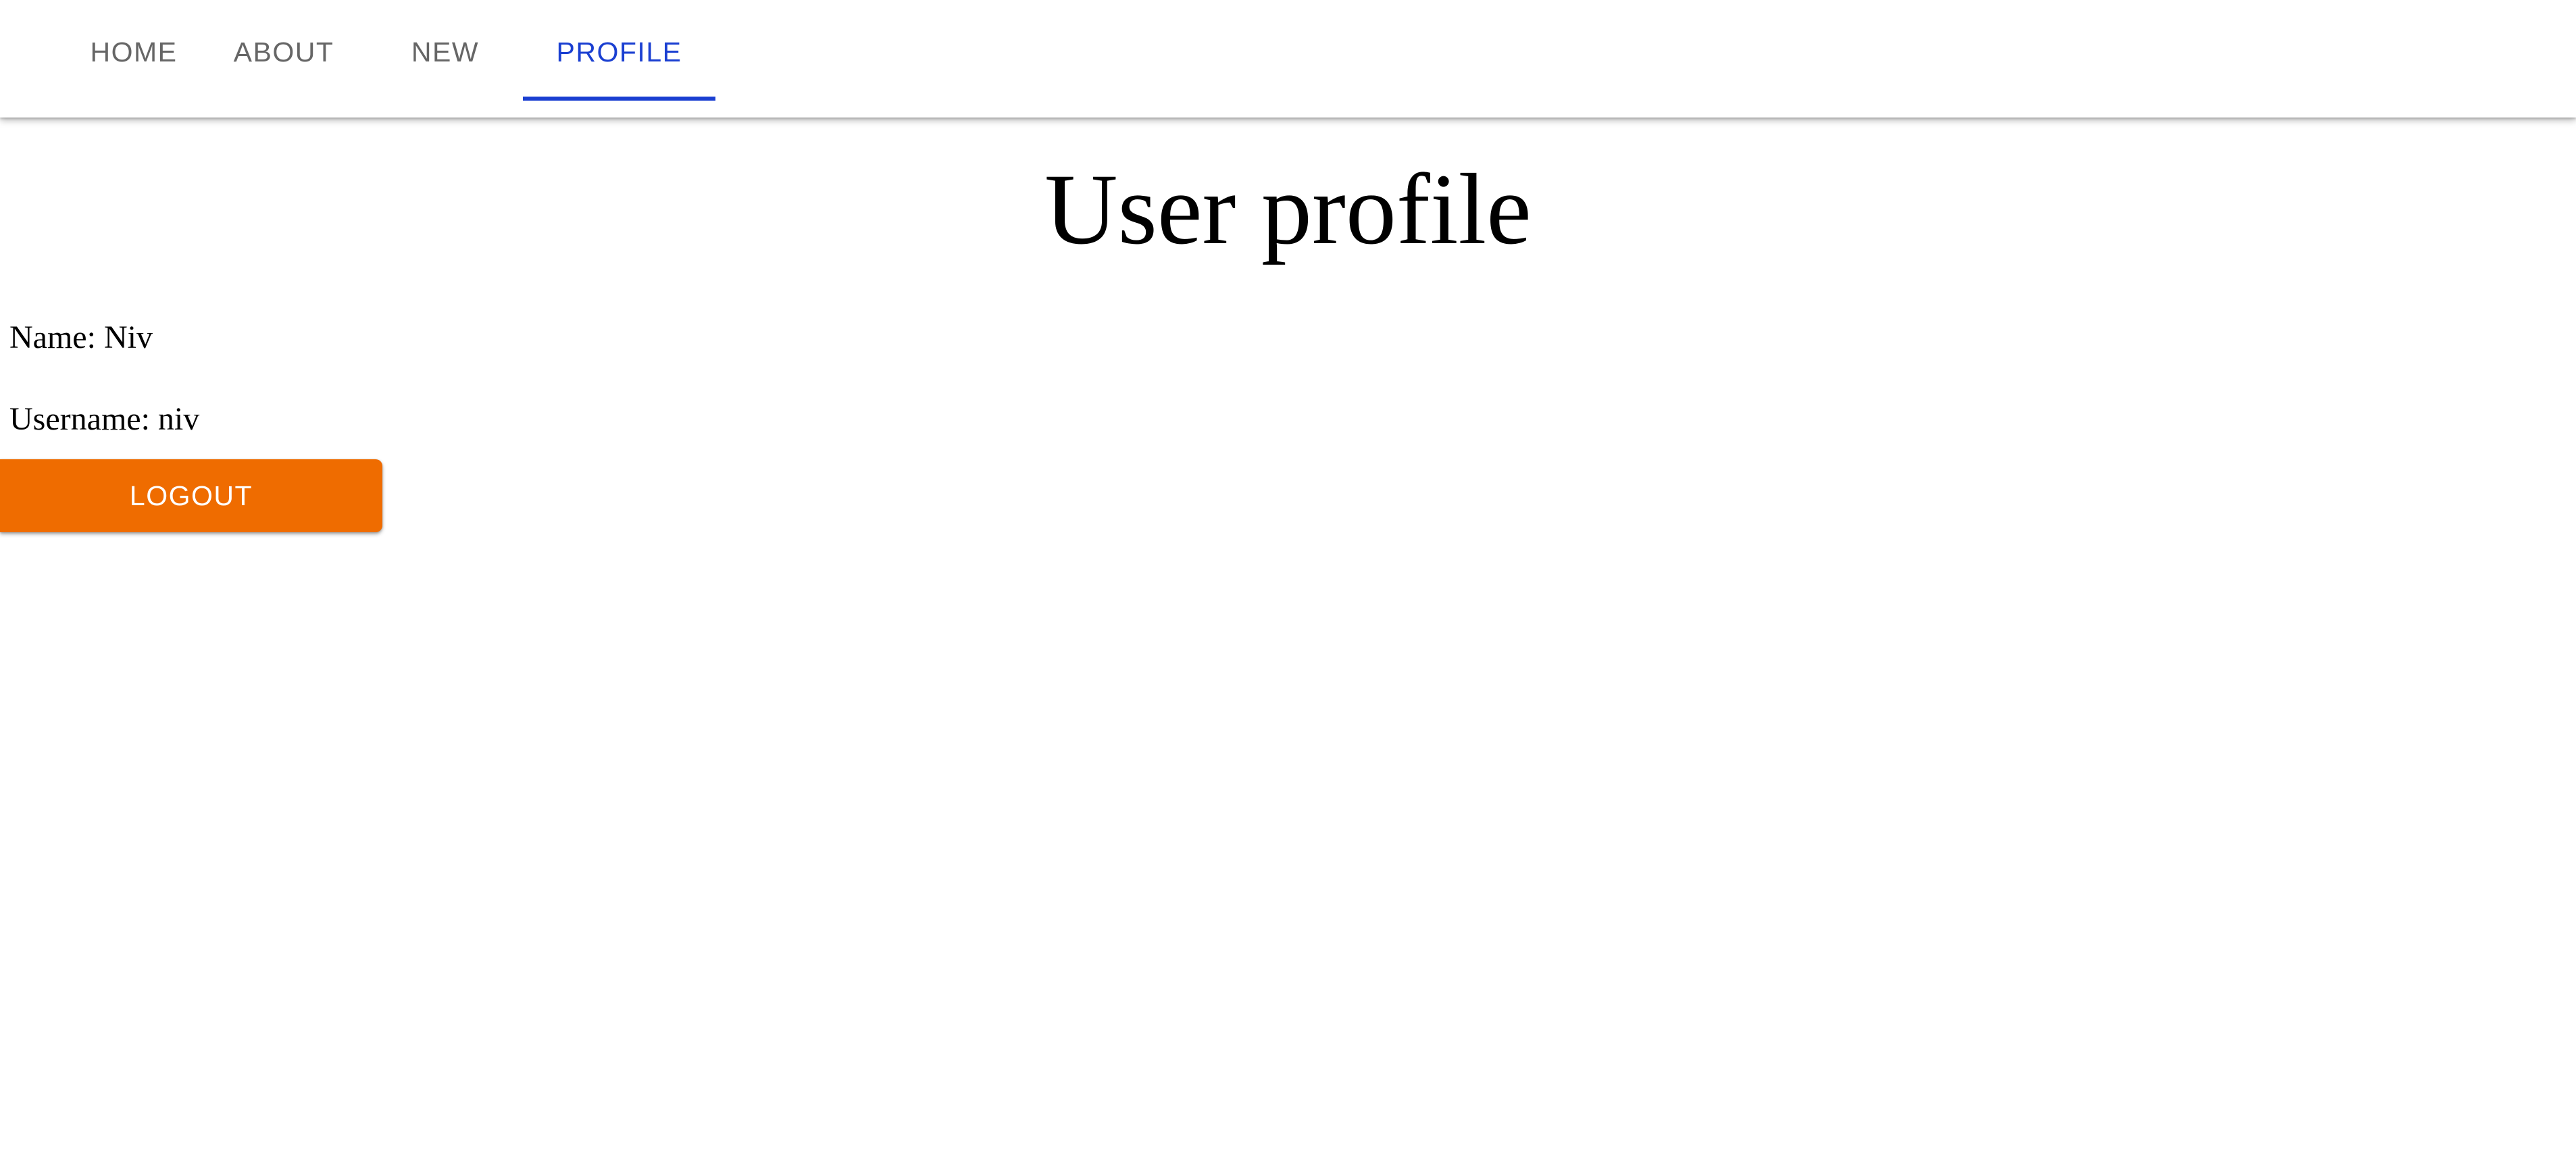 The image size is (2576, 1159). What do you see at coordinates (619, 99) in the screenshot?
I see `active-tab-indicator` at bounding box center [619, 99].